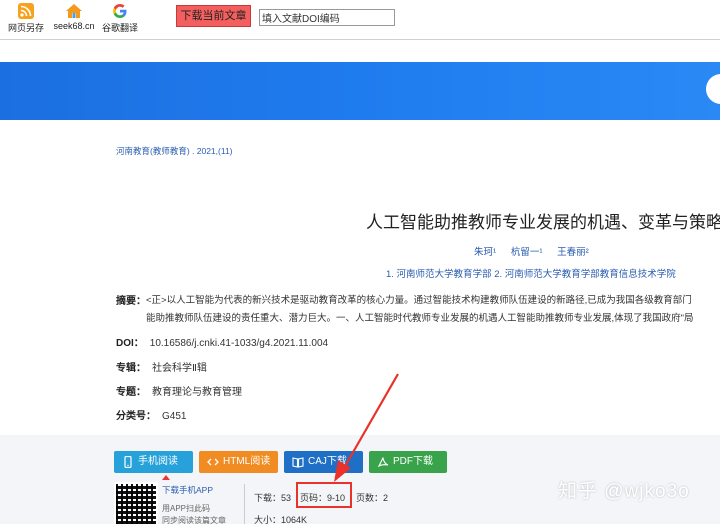 Image resolution: width=720 pixels, height=524 pixels. Describe the element at coordinates (327, 17) in the screenshot. I see `doi-input` at that location.